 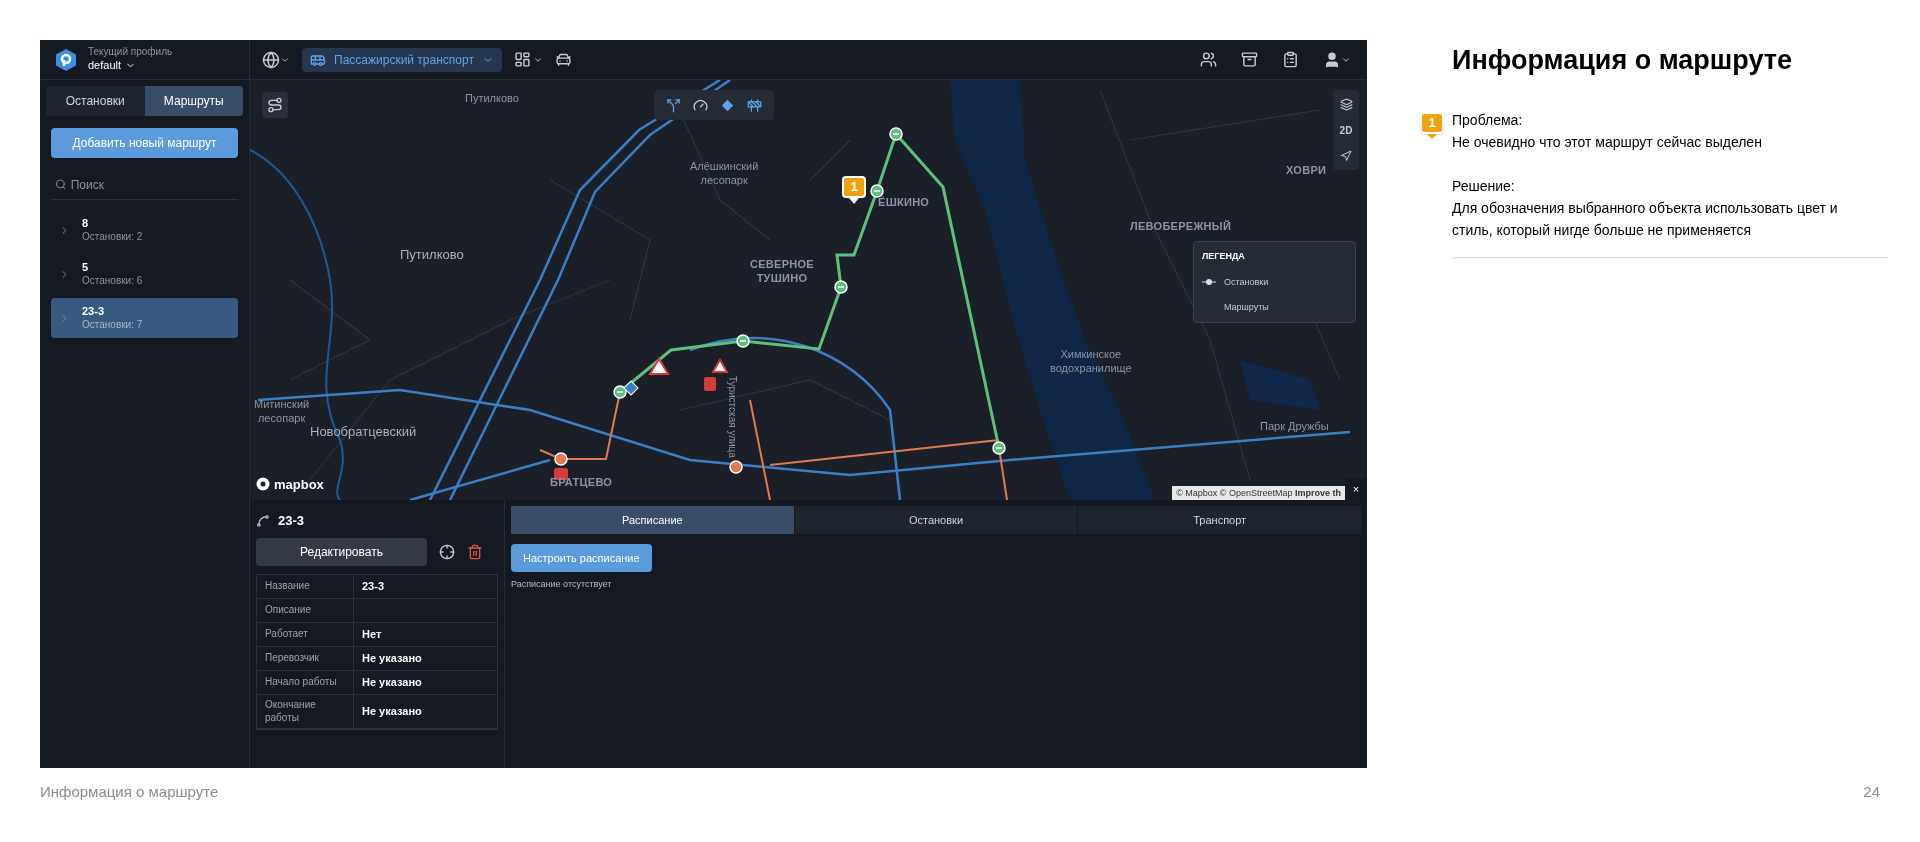 I want to click on empty-schedule-text: Расписание отсутствует, so click(x=561, y=584).